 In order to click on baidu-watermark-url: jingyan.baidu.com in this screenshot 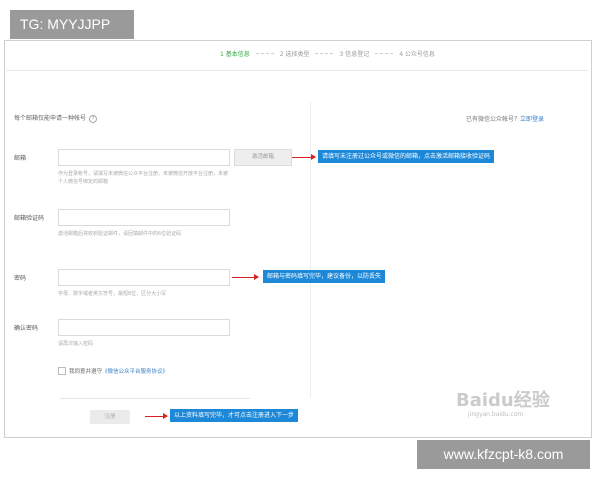, I will do `click(496, 414)`.